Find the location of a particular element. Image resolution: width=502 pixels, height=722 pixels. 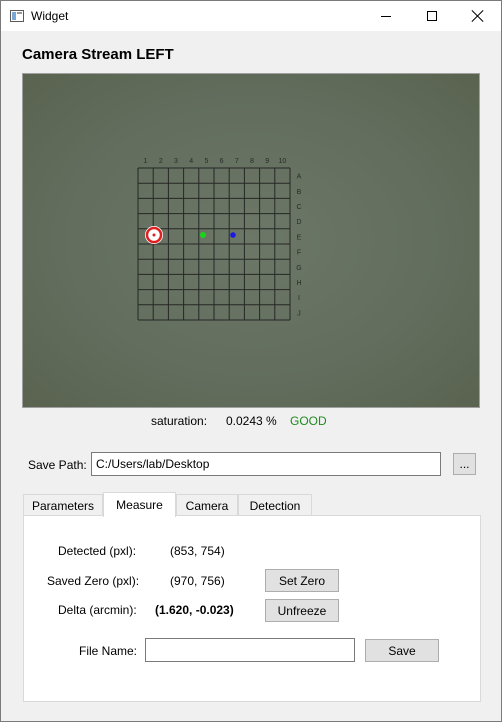

tab-detection: Detection is located at coordinates (275, 505).